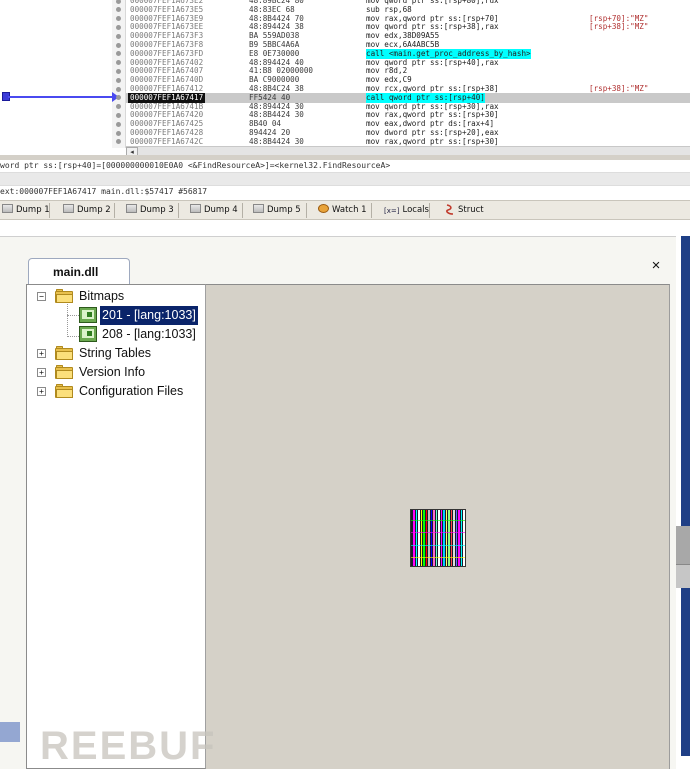 The height and width of the screenshot is (769, 690). I want to click on tab-dump-1: Dump 1, so click(25, 210).